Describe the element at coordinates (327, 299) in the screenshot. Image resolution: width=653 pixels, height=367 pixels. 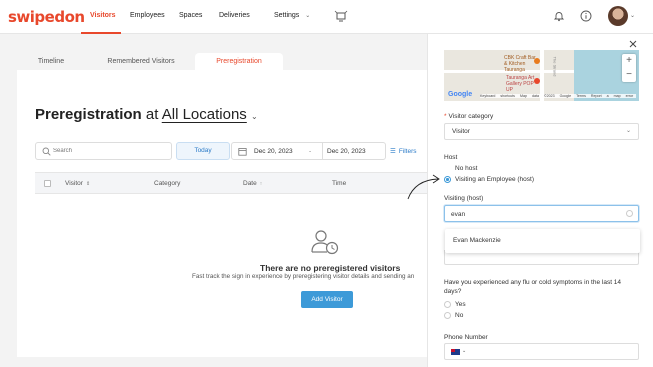
I see `add-visitor-button: Add Visitor` at that location.